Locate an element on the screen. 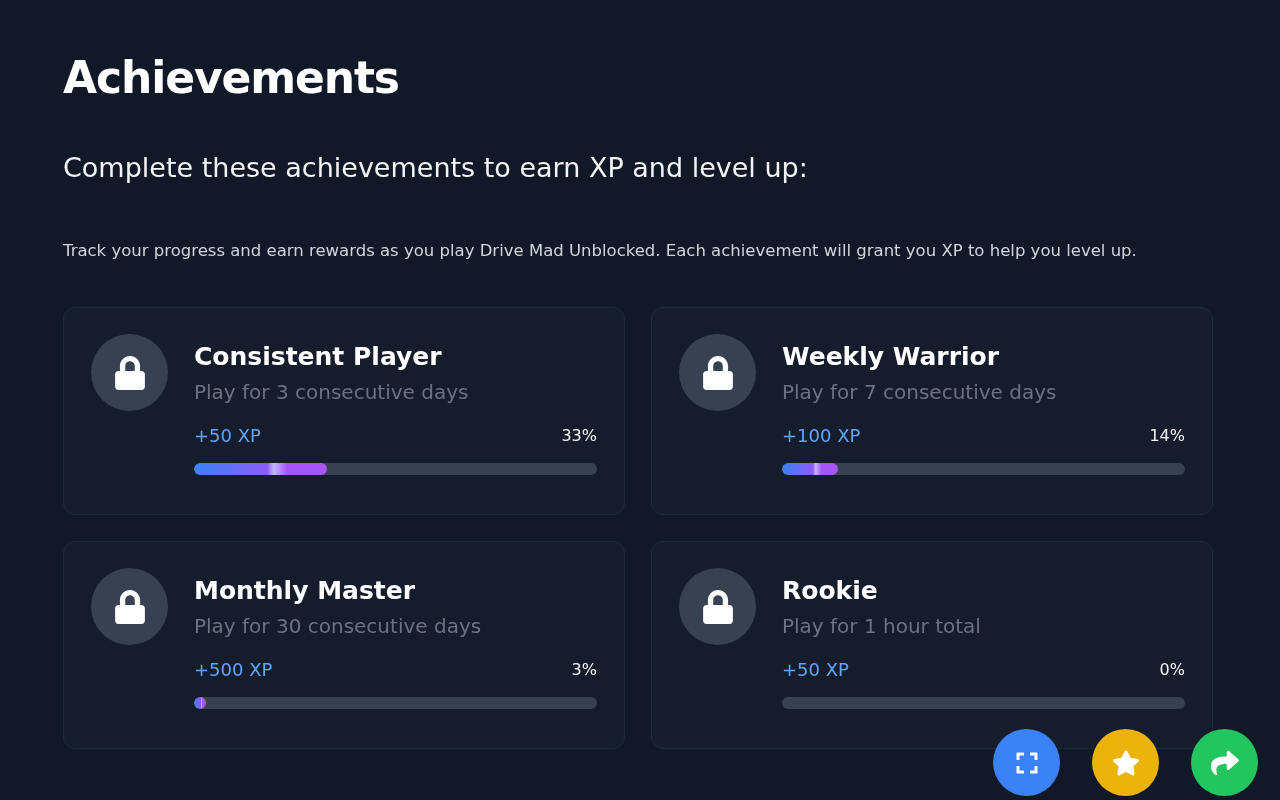  achievement-name: Rookie is located at coordinates (830, 591).